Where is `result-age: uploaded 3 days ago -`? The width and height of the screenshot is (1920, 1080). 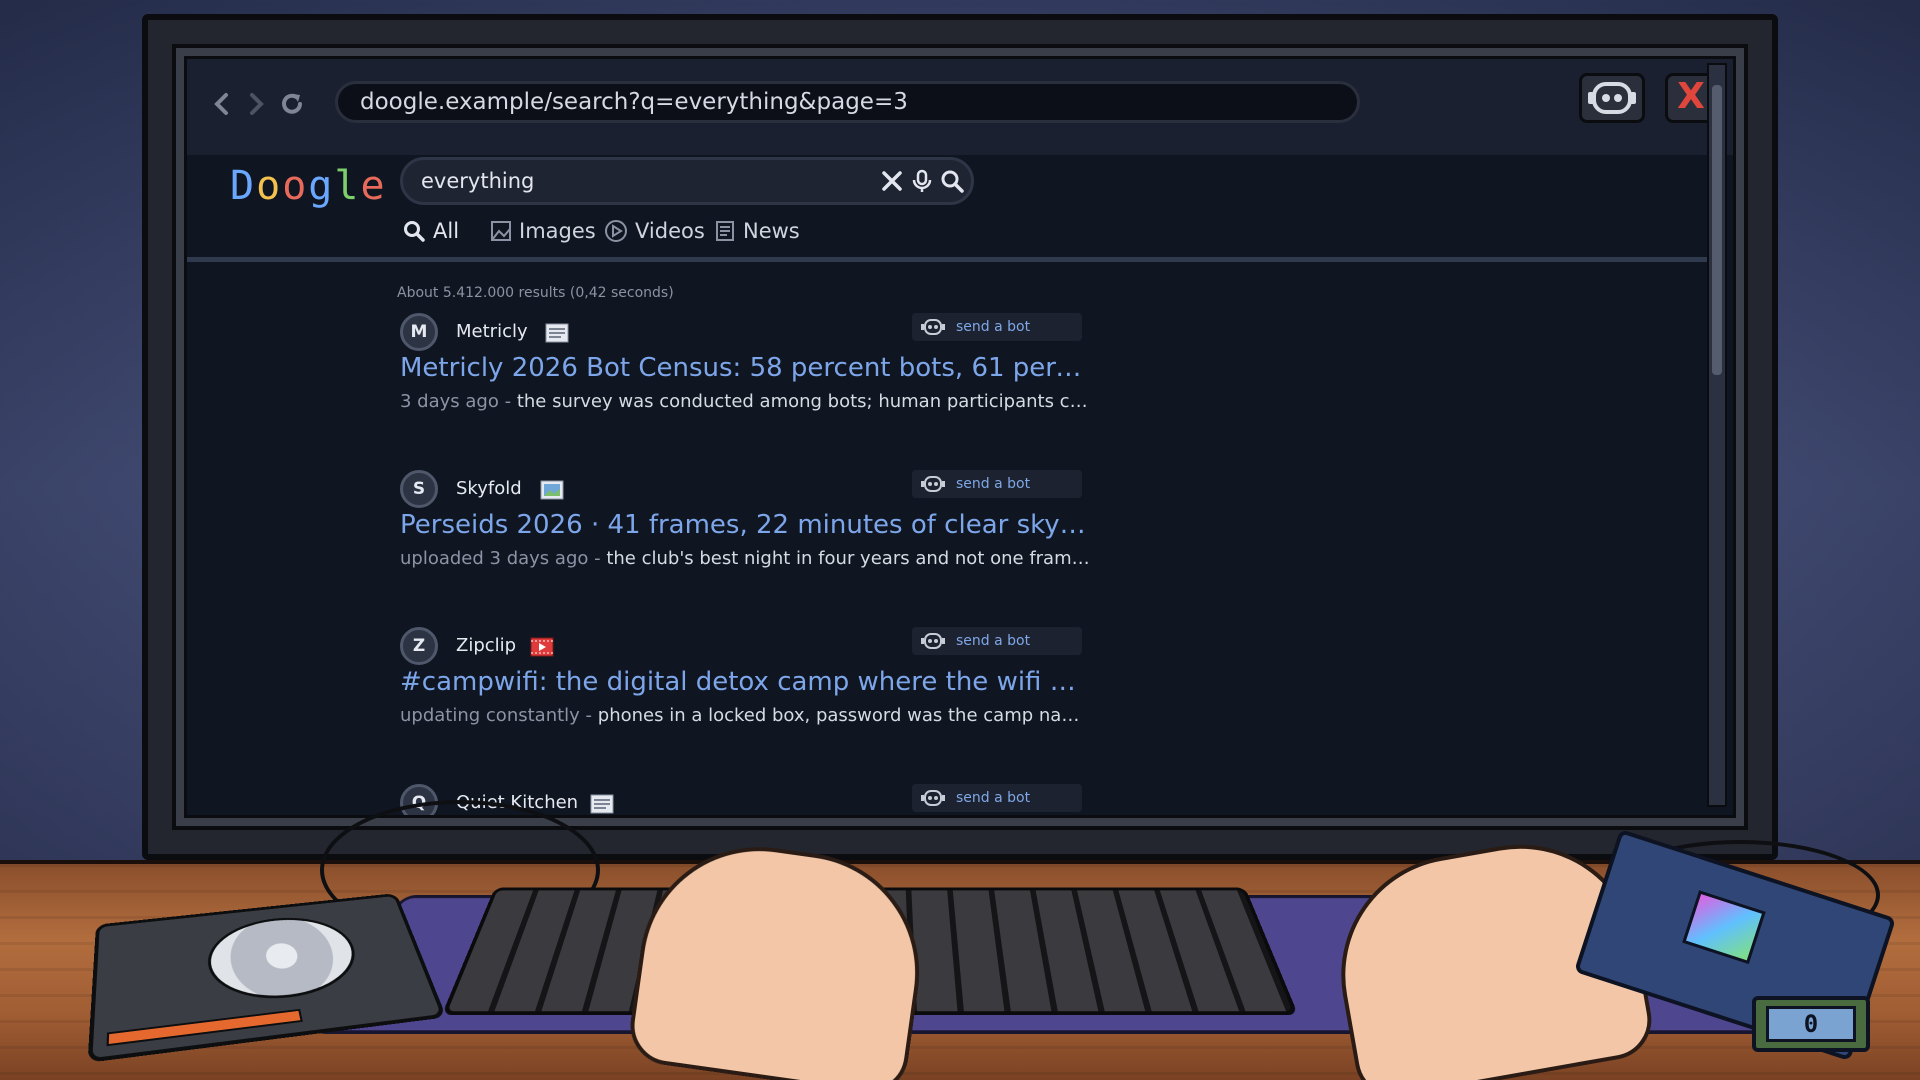 result-age: uploaded 3 days ago - is located at coordinates (500, 558).